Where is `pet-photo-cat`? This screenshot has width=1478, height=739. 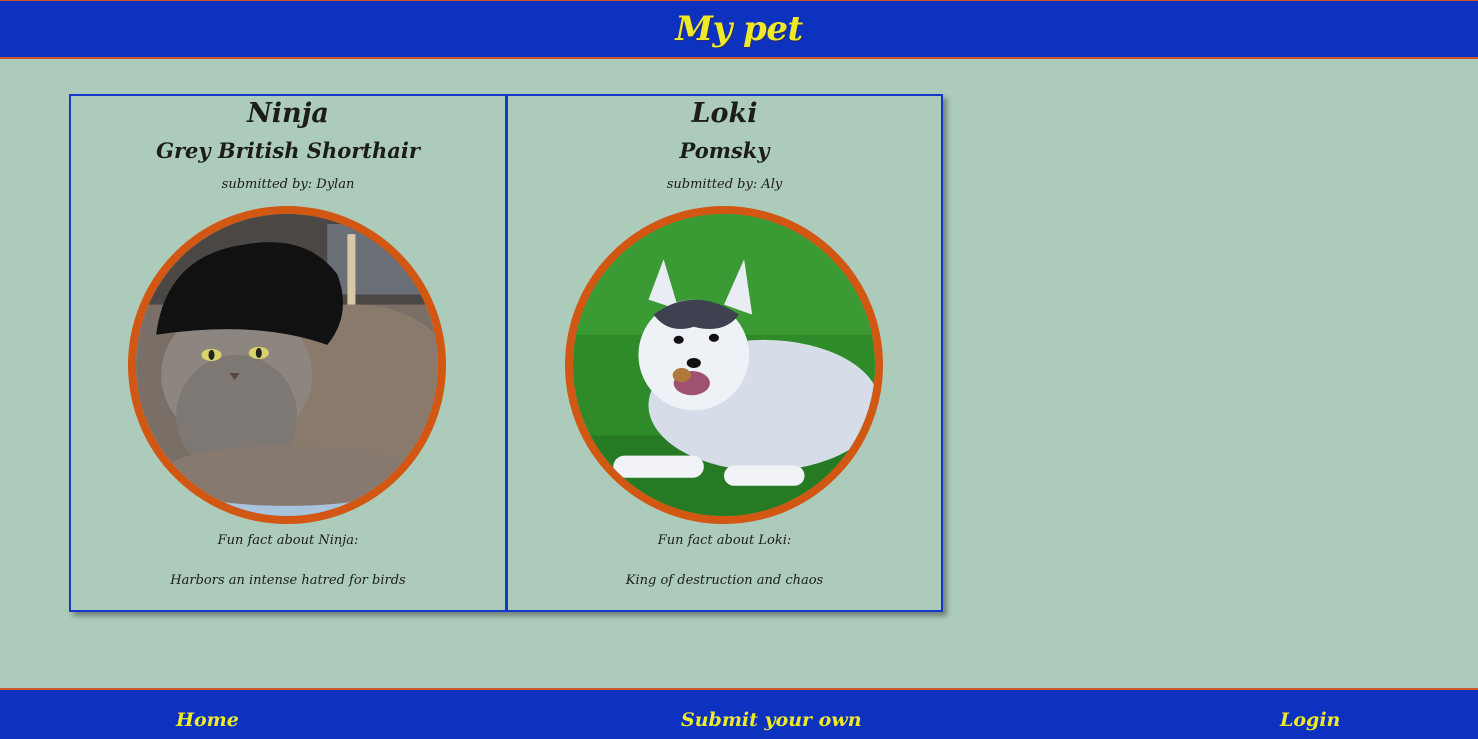
pet-photo-cat is located at coordinates (287, 365).